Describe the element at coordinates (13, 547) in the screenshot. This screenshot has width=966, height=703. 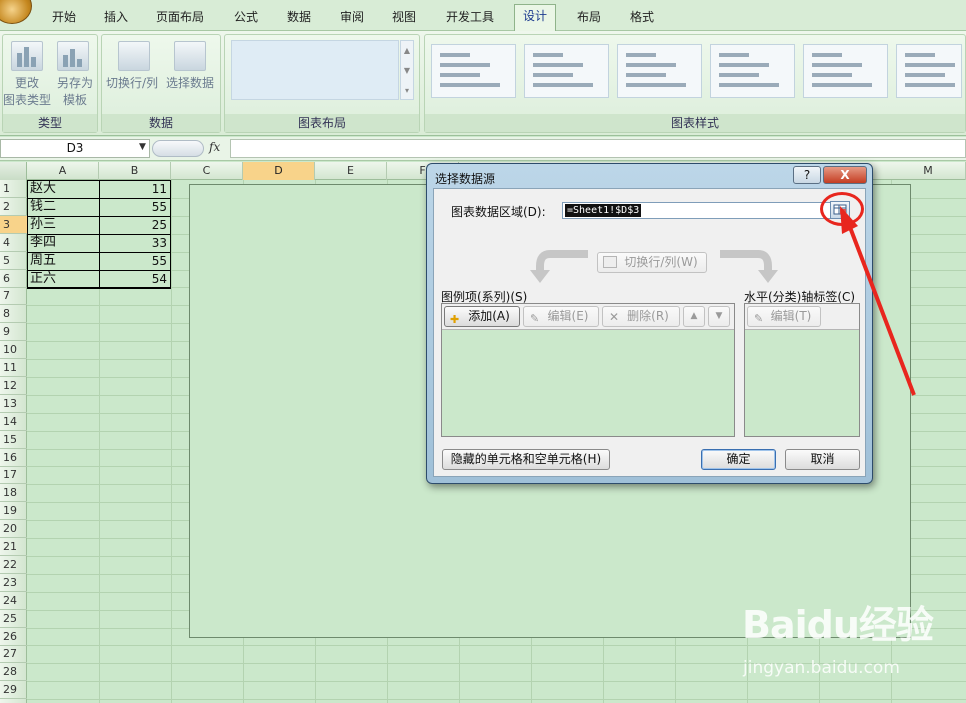
I see `row-header-21: 21` at that location.